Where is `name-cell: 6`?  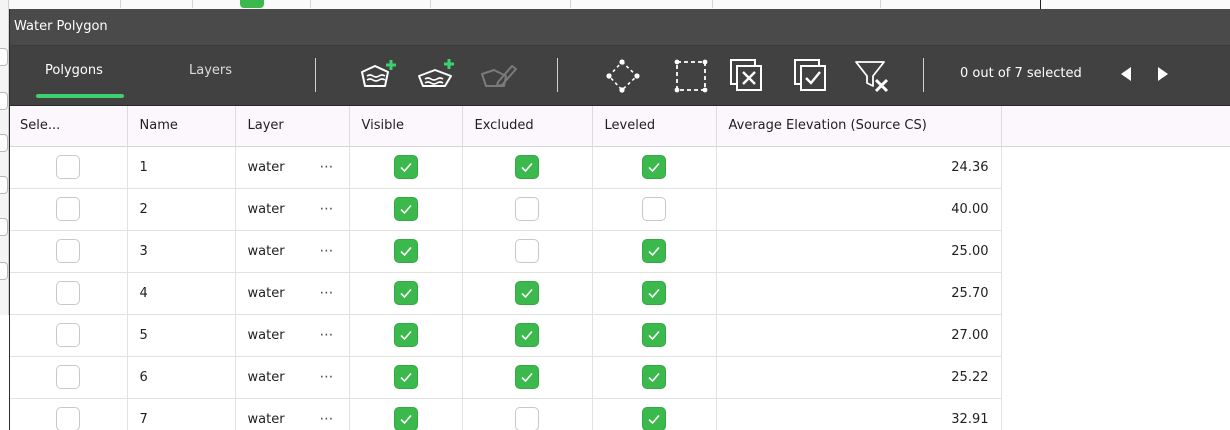 name-cell: 6 is located at coordinates (181, 377).